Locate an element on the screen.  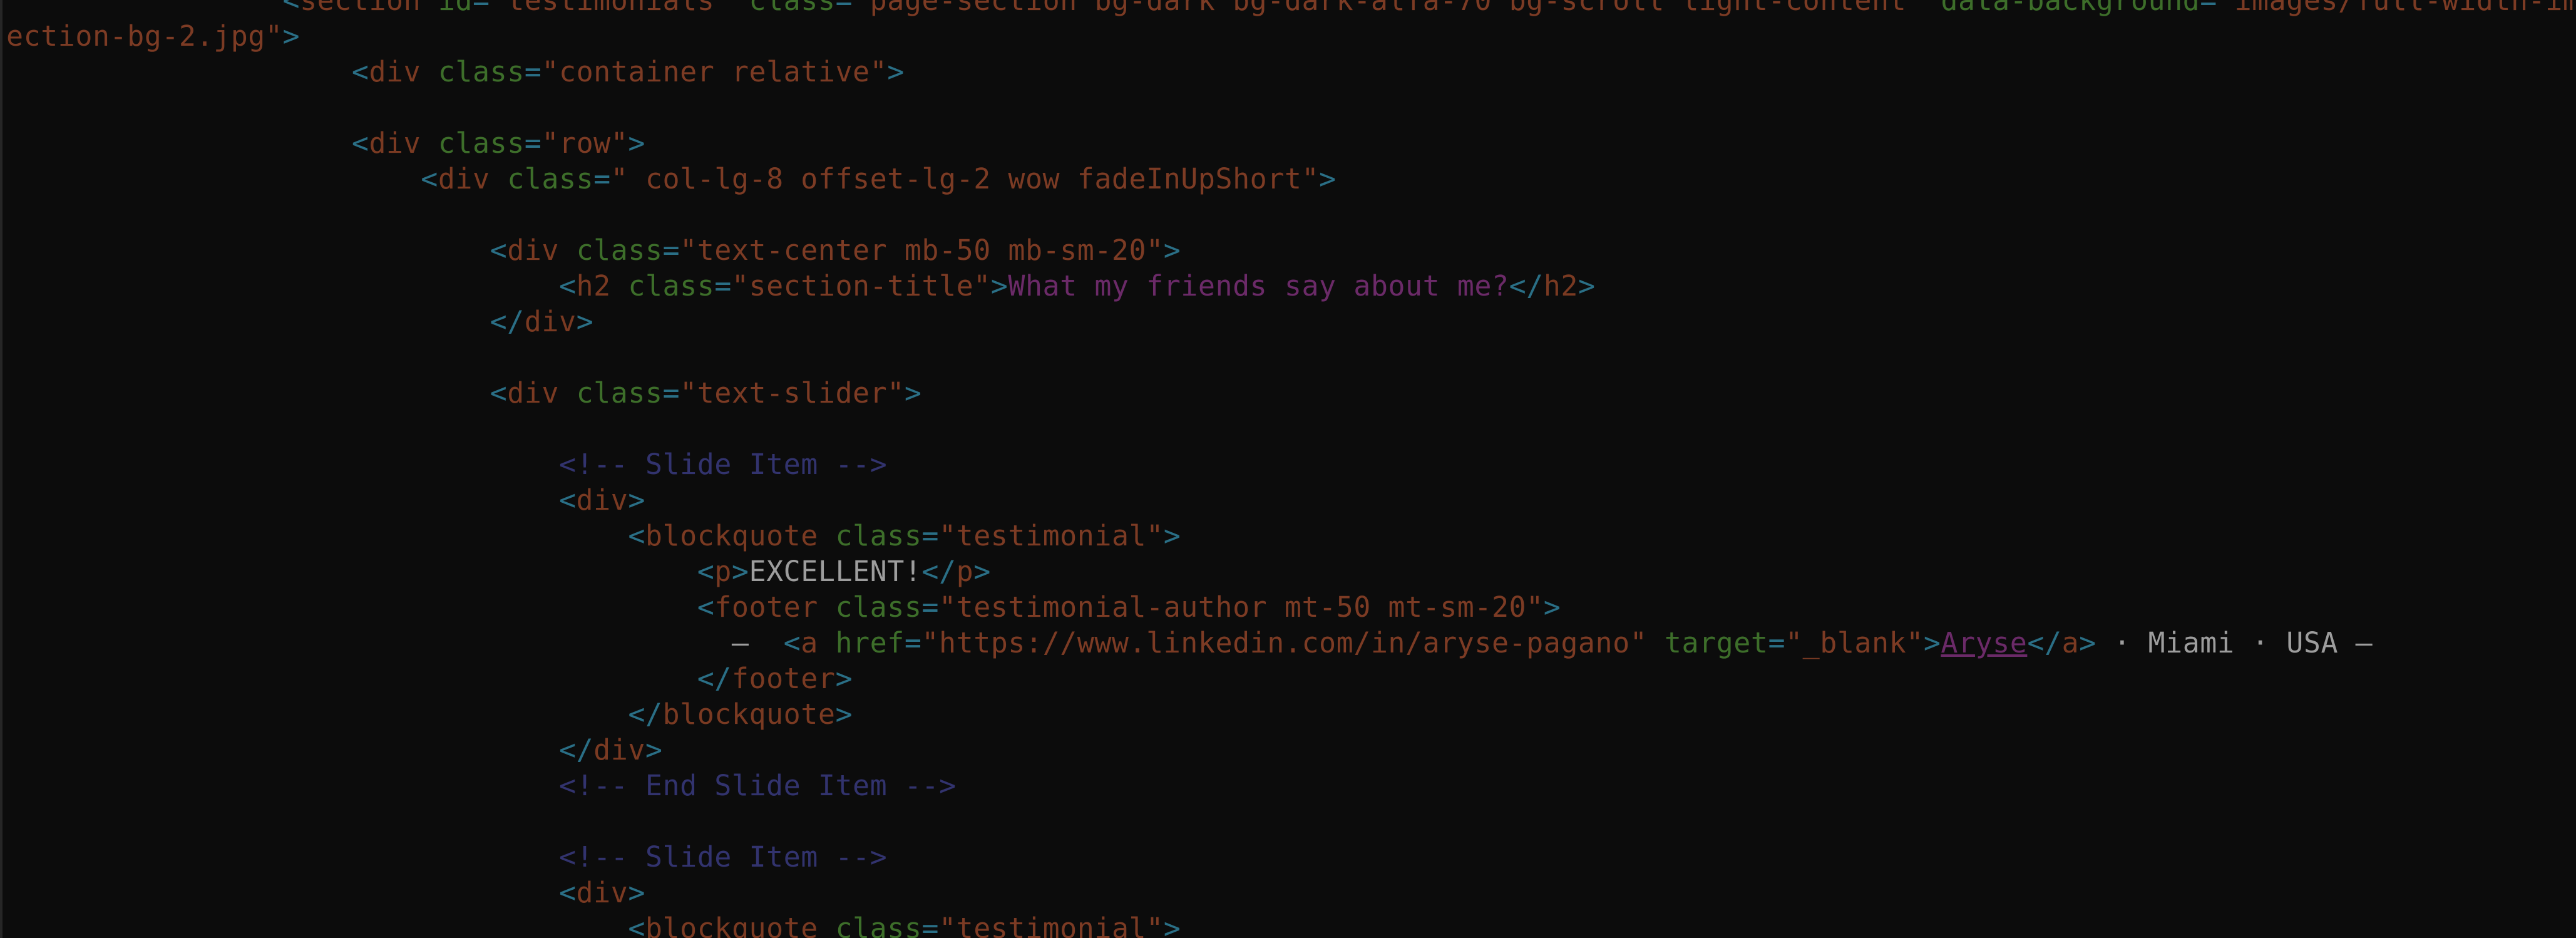
code-token: "_blank" is located at coordinates (1854, 642).